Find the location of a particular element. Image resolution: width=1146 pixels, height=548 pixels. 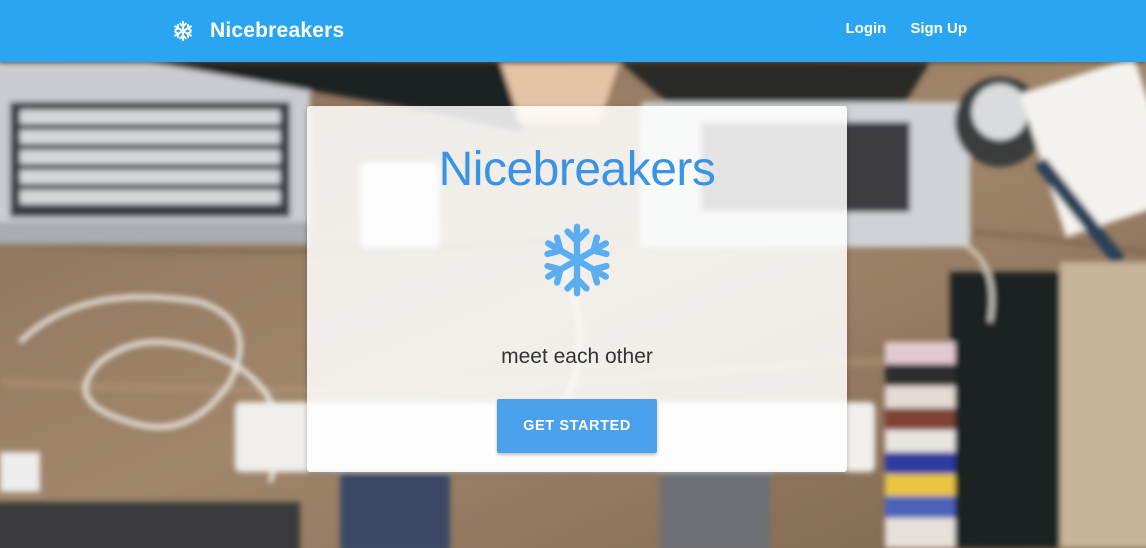

signup-link: Sign Up is located at coordinates (938, 28).